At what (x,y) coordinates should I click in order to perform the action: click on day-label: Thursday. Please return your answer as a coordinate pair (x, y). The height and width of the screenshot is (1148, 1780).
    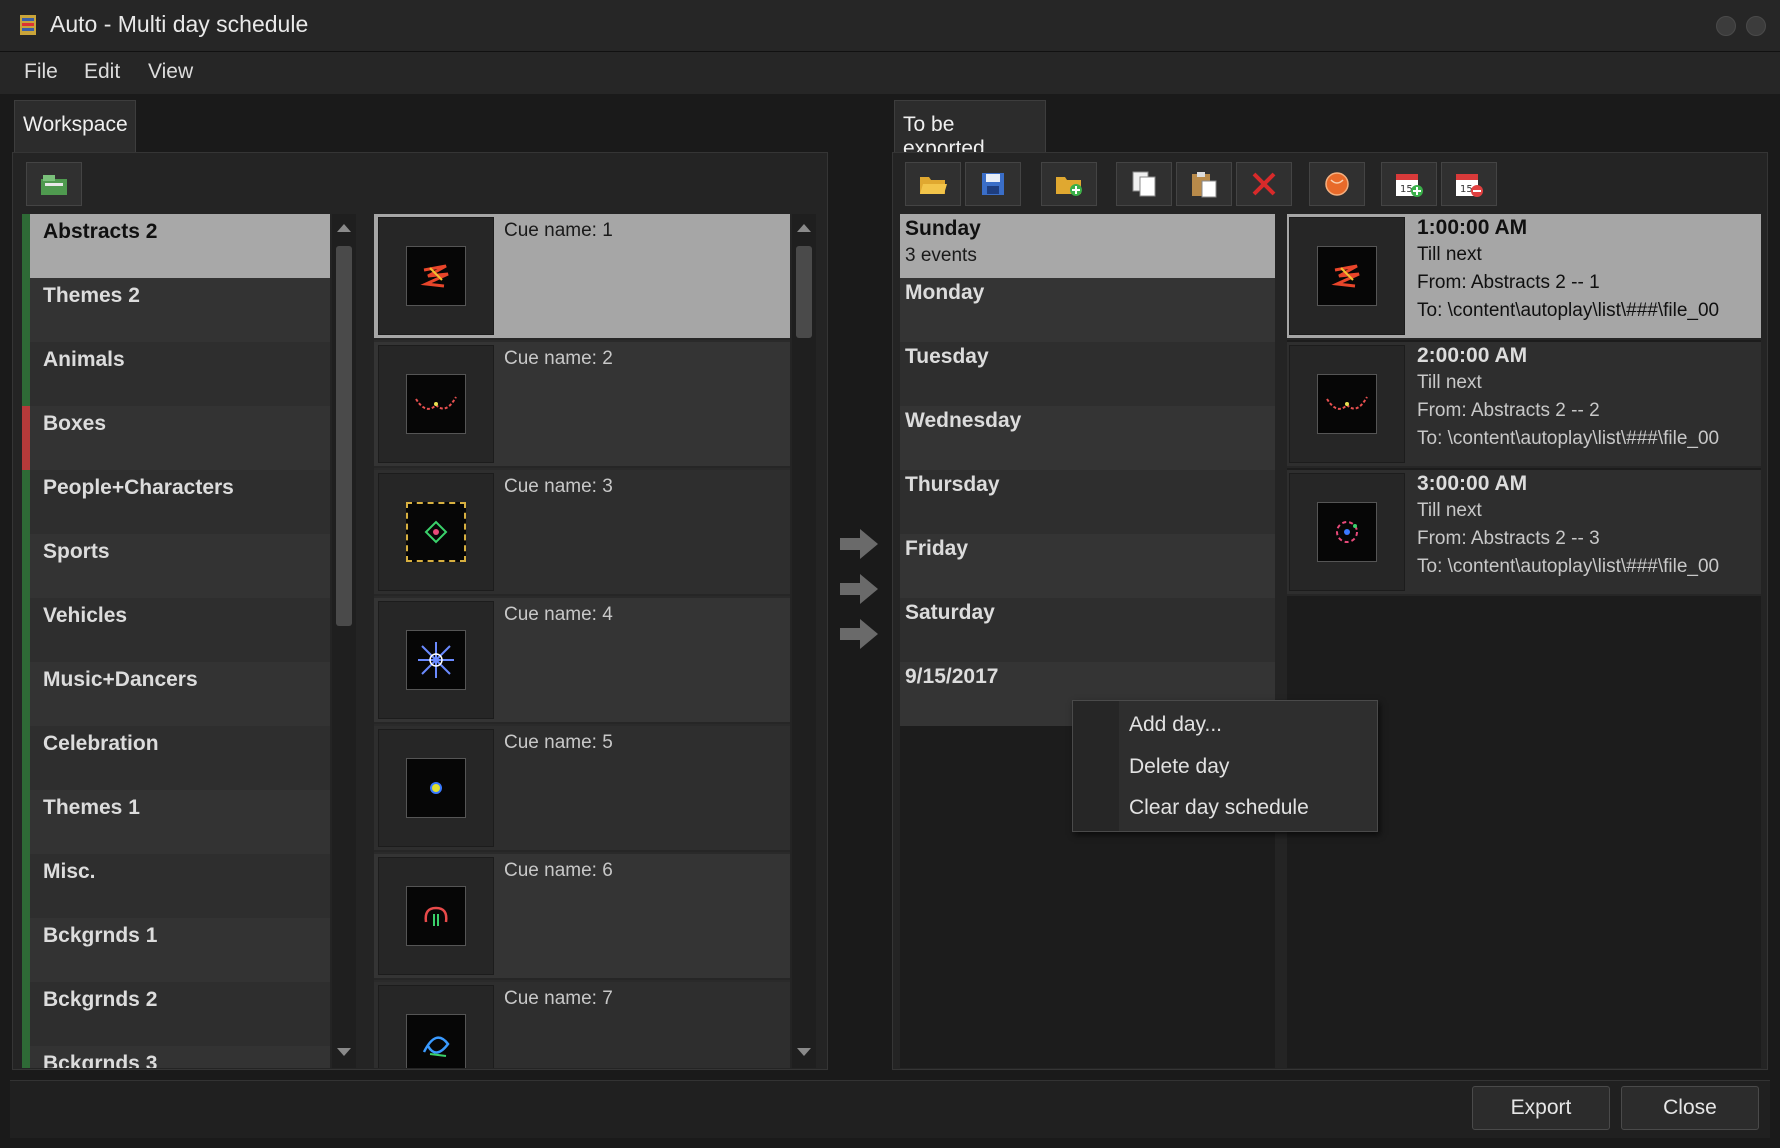
    Looking at the image, I should click on (952, 484).